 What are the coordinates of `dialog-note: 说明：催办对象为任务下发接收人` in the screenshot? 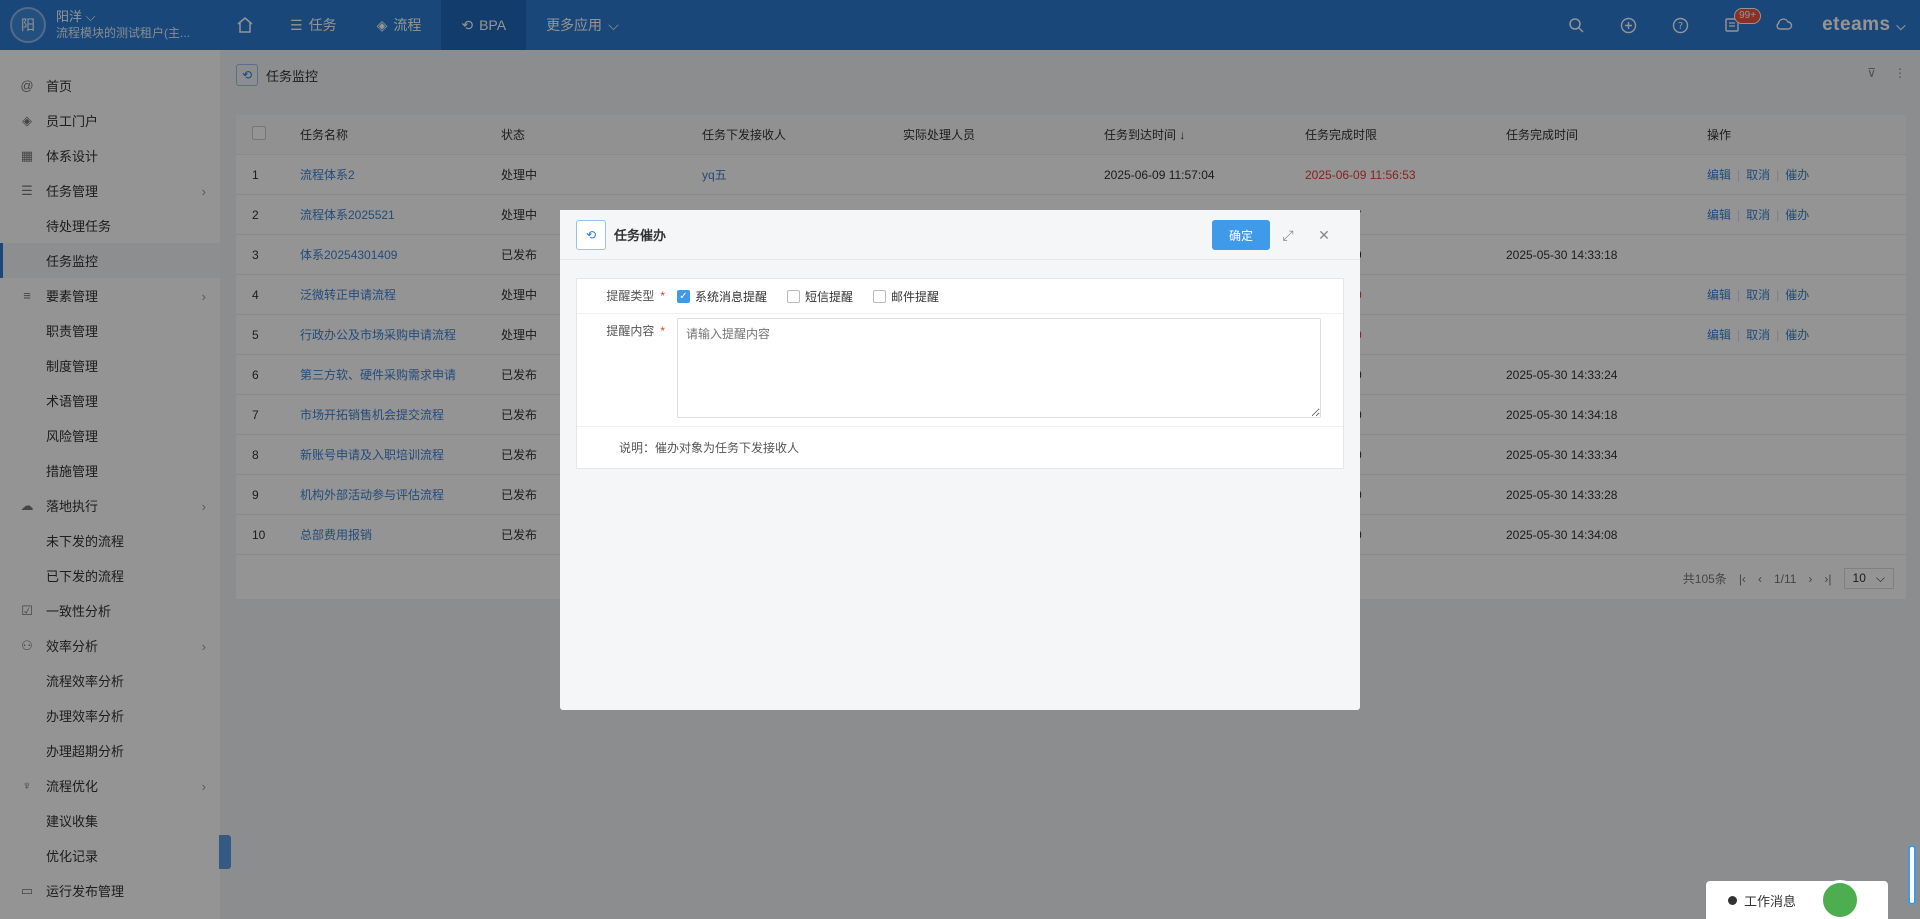 It's located at (709, 448).